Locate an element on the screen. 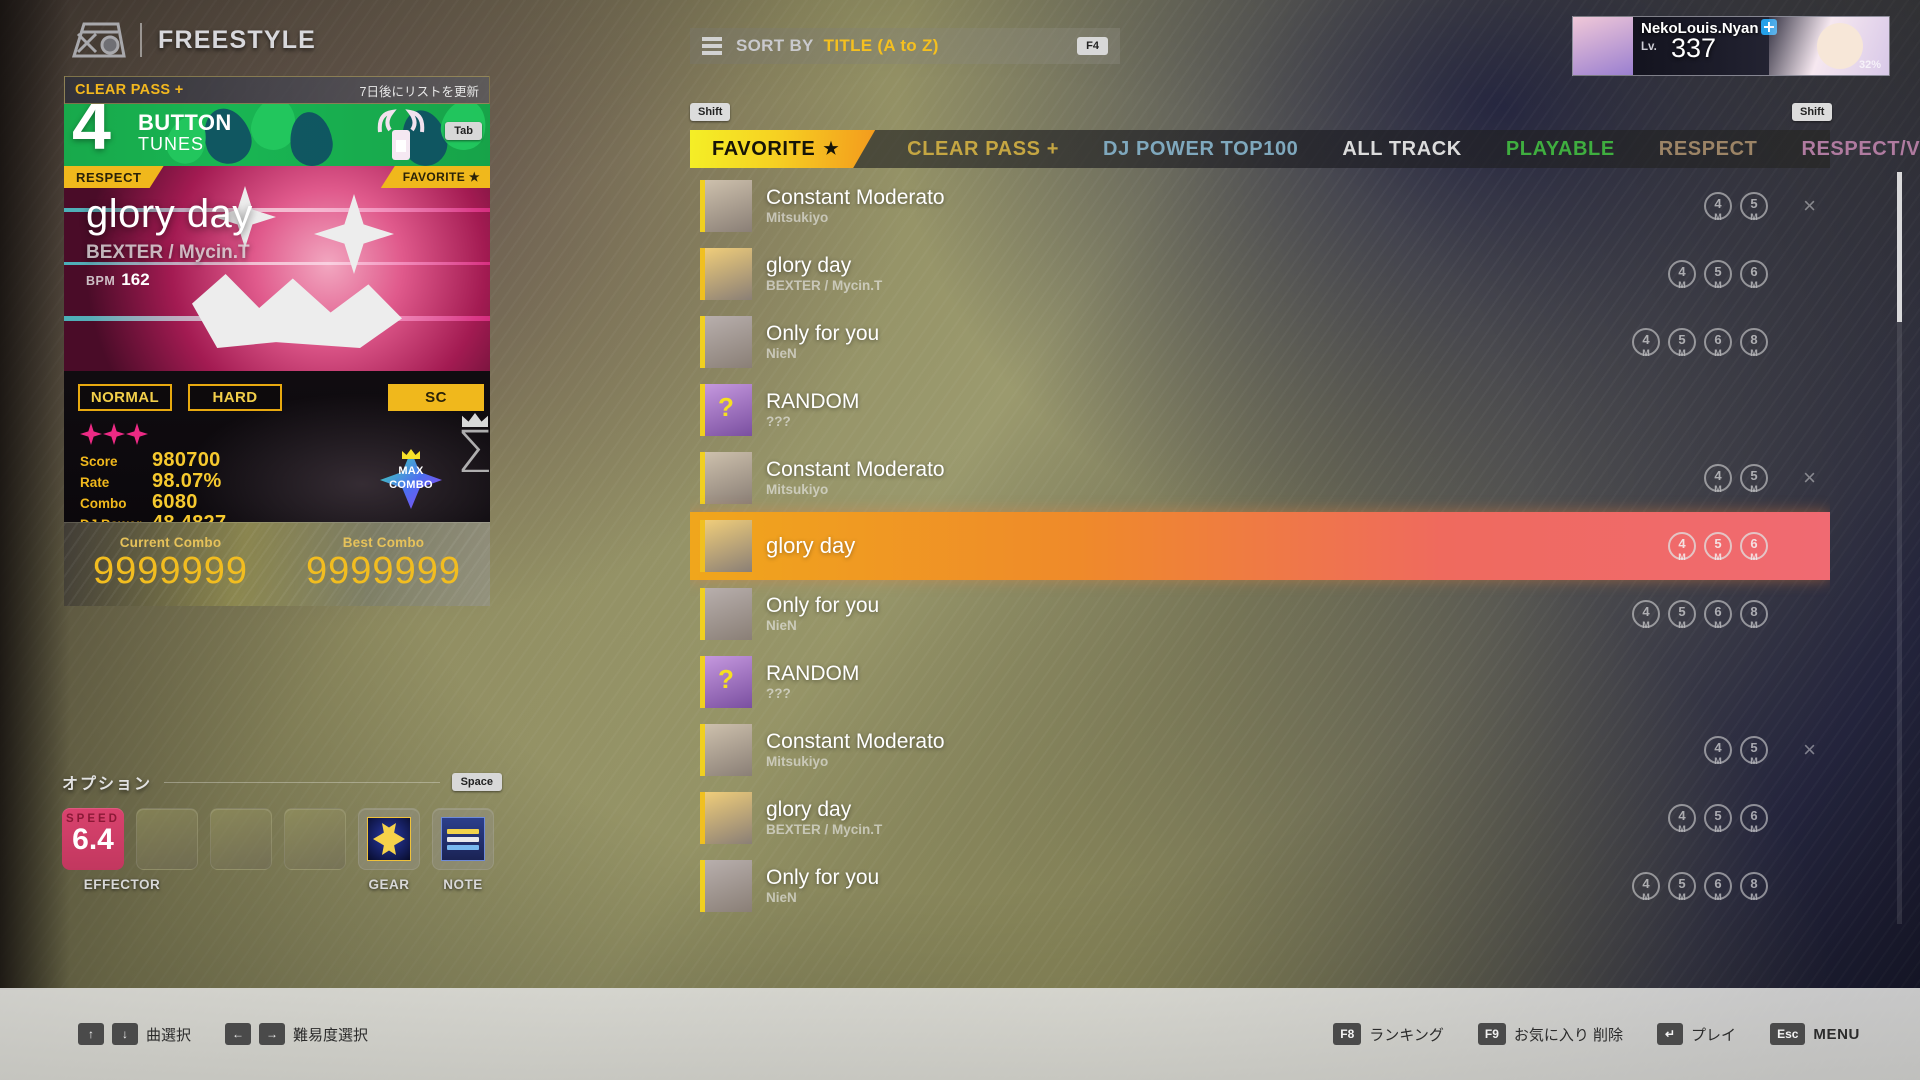  options-title: オプション is located at coordinates (107, 784).